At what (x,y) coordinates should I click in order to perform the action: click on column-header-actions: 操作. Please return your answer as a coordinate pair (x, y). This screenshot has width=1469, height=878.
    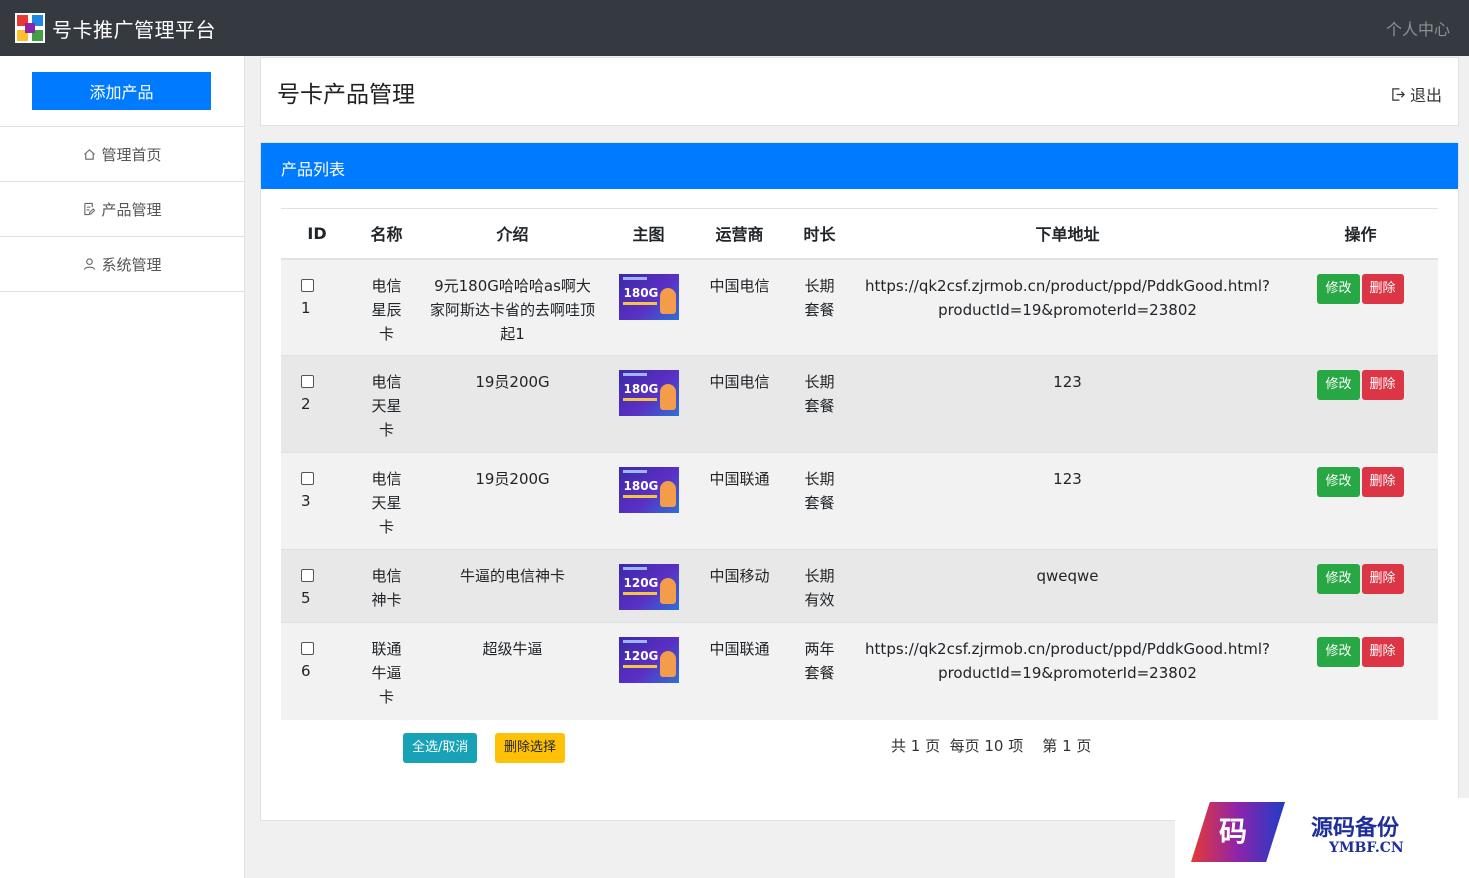
    Looking at the image, I should click on (1360, 234).